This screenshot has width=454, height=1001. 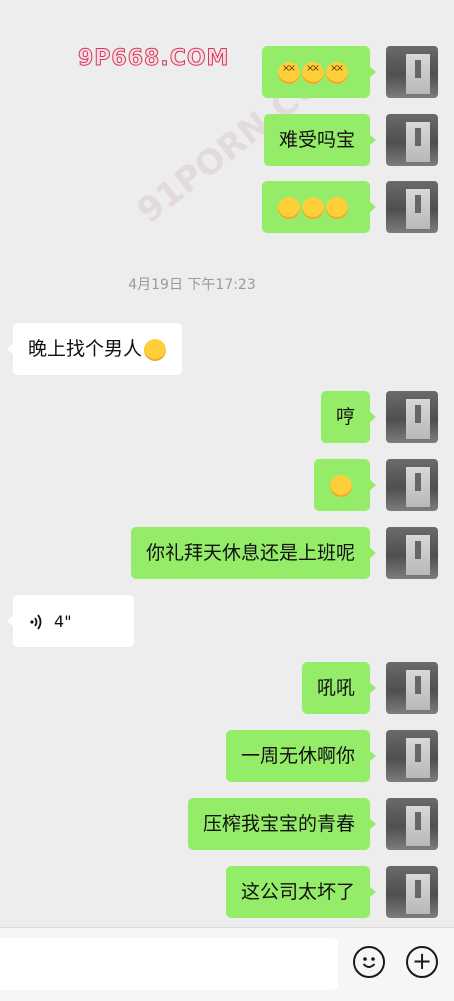 What do you see at coordinates (278, 824) in the screenshot?
I see `message-text: 压榨我宝宝的青春` at bounding box center [278, 824].